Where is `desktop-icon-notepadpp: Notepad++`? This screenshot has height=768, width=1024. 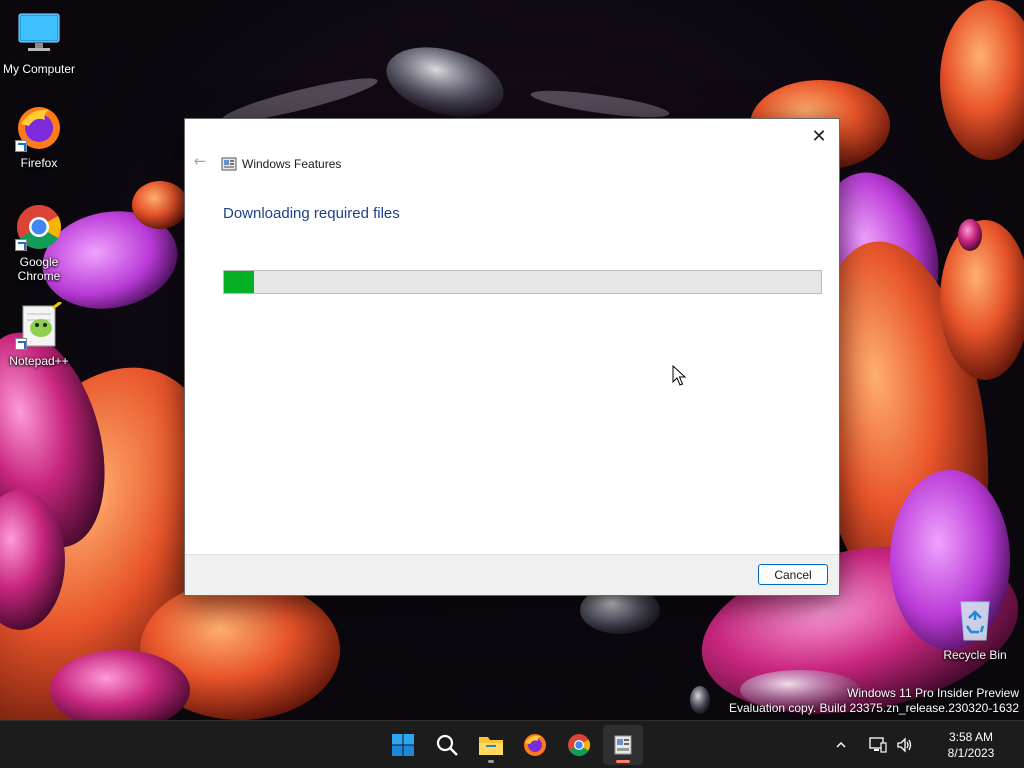
desktop-icon-notepadpp: Notepad++ is located at coordinates (39, 334).